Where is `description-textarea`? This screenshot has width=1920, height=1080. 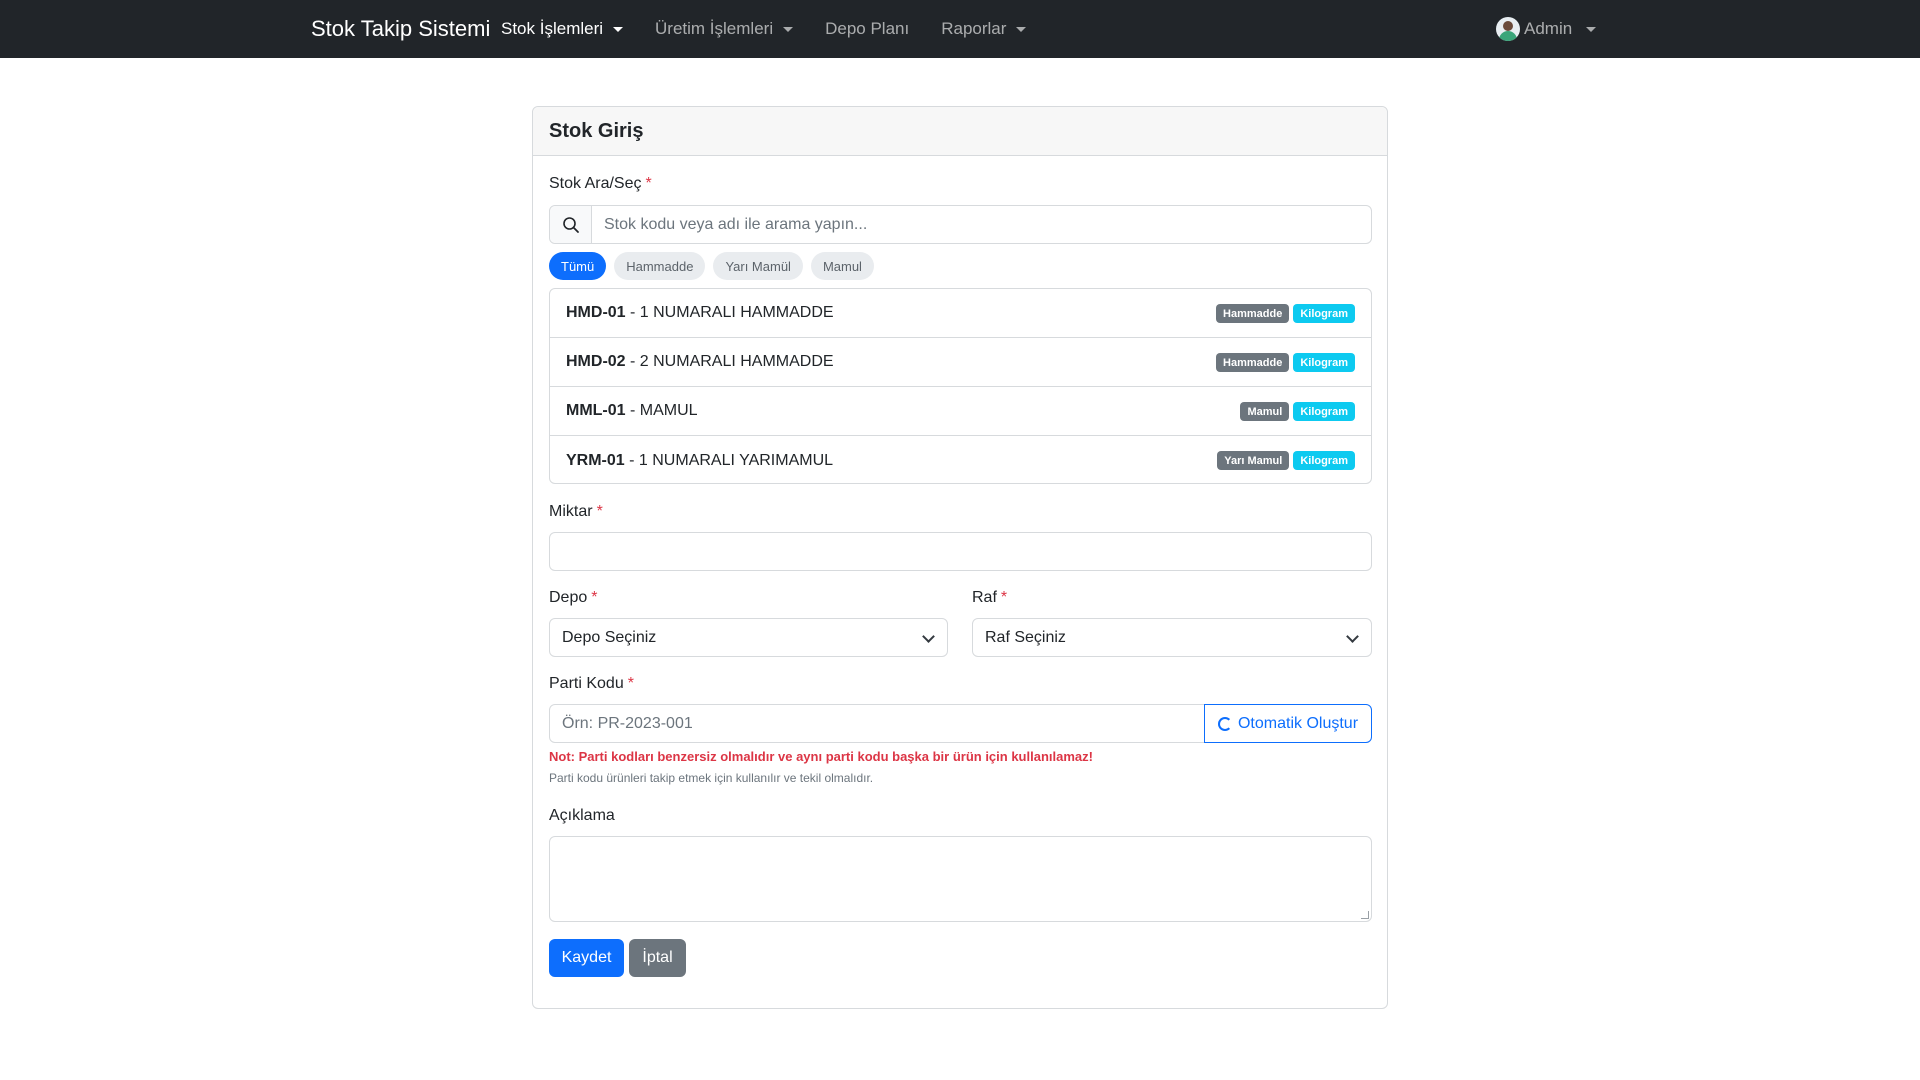
description-textarea is located at coordinates (960, 879).